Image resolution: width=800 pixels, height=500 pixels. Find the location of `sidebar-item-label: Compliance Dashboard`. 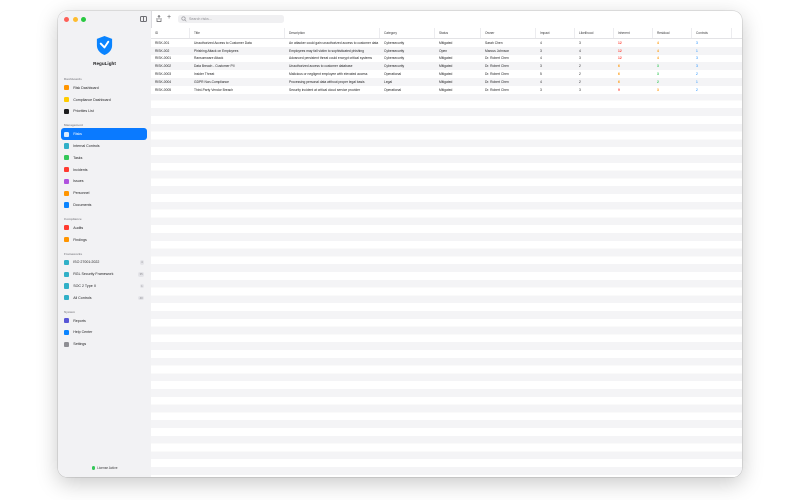

sidebar-item-label: Compliance Dashboard is located at coordinates (92, 99).